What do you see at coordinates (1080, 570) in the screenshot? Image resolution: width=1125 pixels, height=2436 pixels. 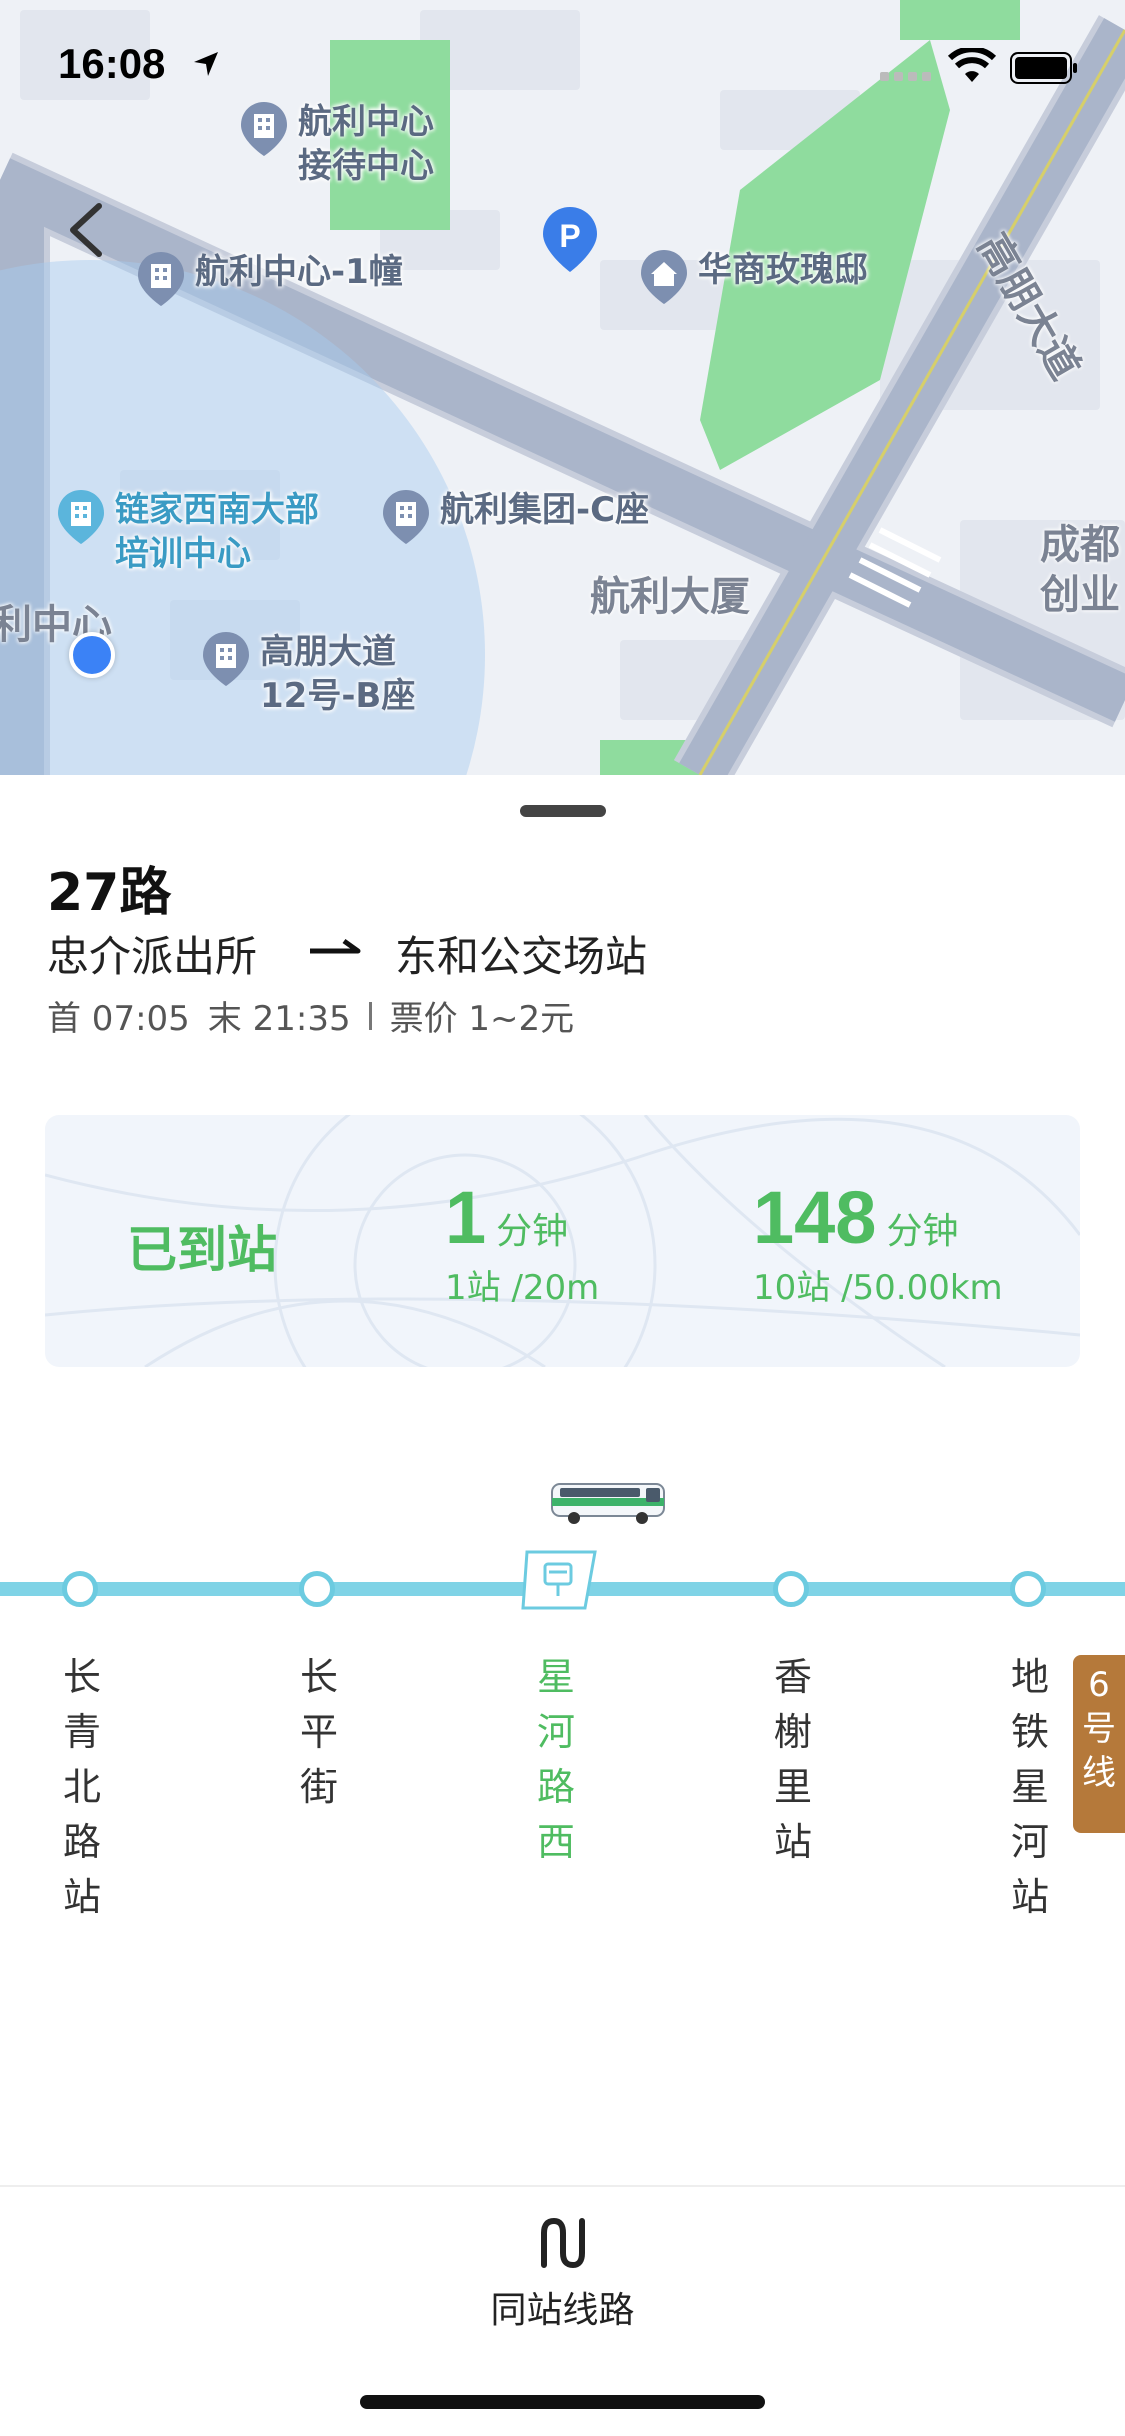 I see `map-edge-label-right: 成都 创业` at bounding box center [1080, 570].